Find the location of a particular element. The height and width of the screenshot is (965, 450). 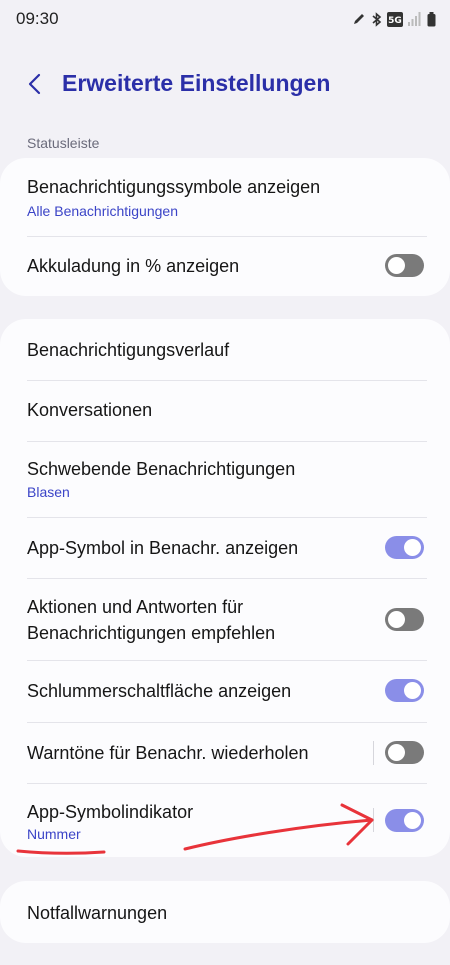

row-sub: Nummer is located at coordinates (54, 834).